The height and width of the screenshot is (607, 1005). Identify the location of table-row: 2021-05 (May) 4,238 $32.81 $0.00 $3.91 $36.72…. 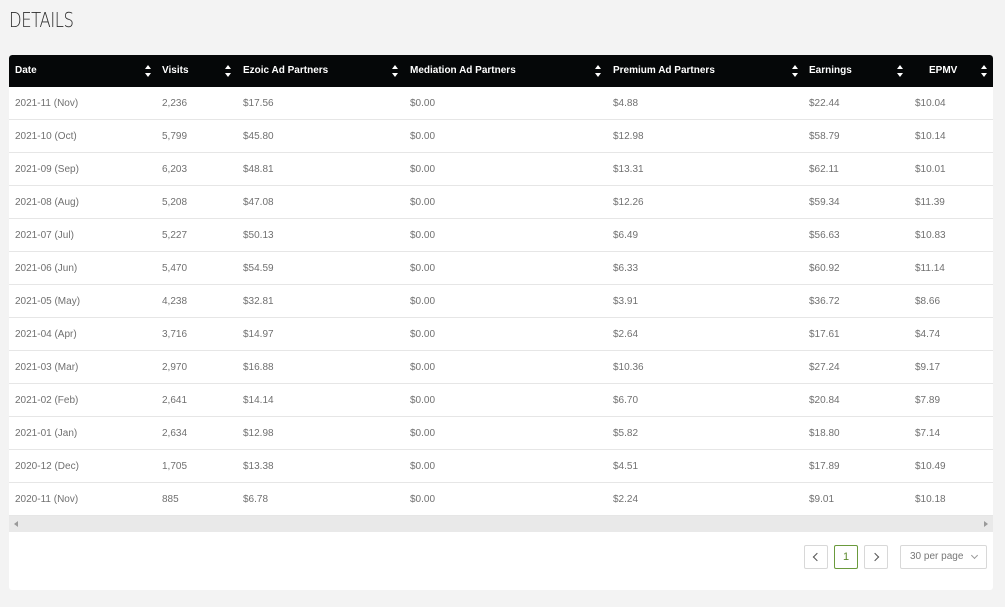
(501, 301).